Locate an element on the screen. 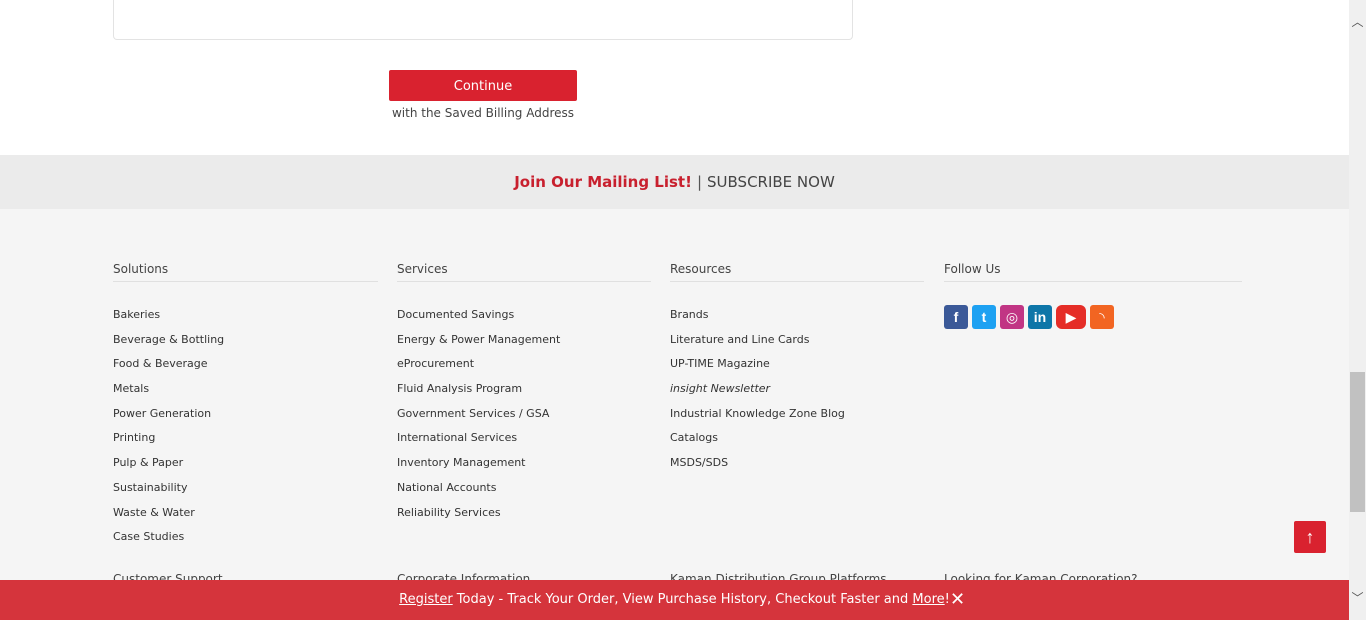 The height and width of the screenshot is (620, 1366). youtube-icon: ▶ is located at coordinates (1071, 317).